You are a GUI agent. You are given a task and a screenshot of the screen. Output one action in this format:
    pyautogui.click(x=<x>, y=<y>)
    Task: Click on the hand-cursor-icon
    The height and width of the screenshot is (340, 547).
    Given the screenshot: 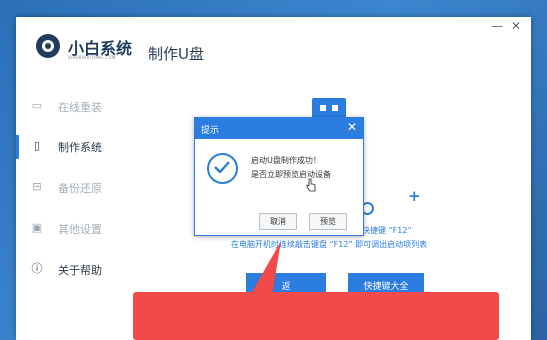 What is the action you would take?
    pyautogui.click(x=311, y=185)
    